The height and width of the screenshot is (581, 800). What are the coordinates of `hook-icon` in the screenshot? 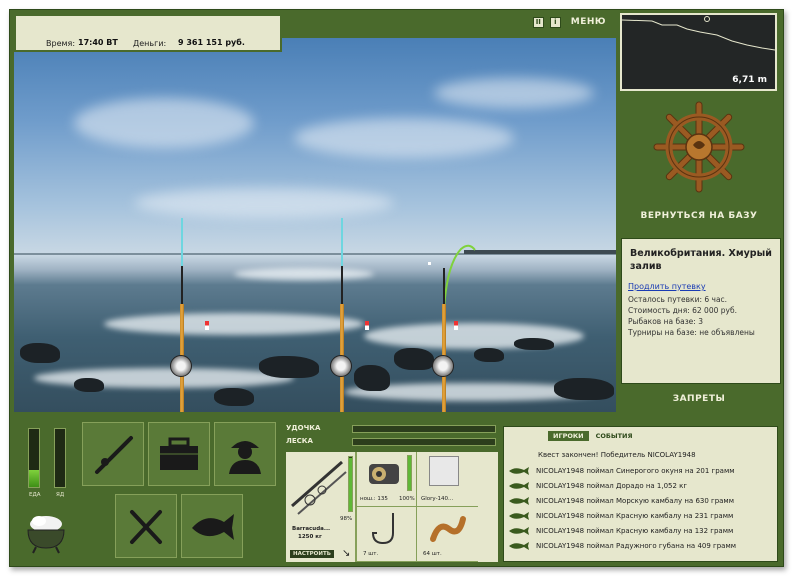 It's located at (382, 529).